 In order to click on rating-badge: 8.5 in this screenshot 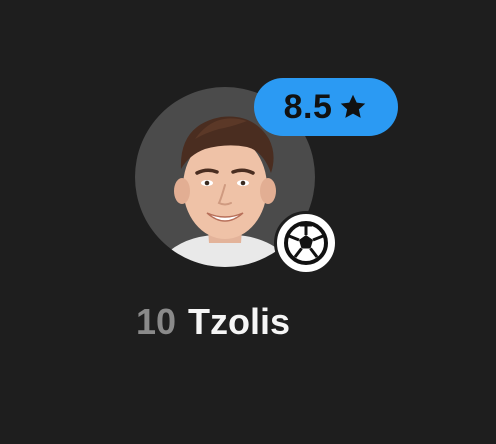, I will do `click(326, 107)`.